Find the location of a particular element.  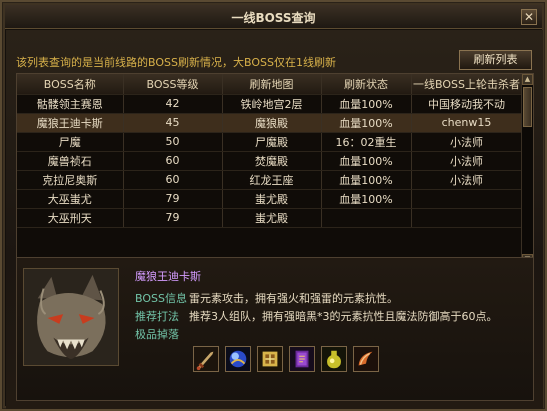

table-row: 魔狼王迪卡斯 45 魔狼殿 血量100% chenw15 is located at coordinates (270, 123).